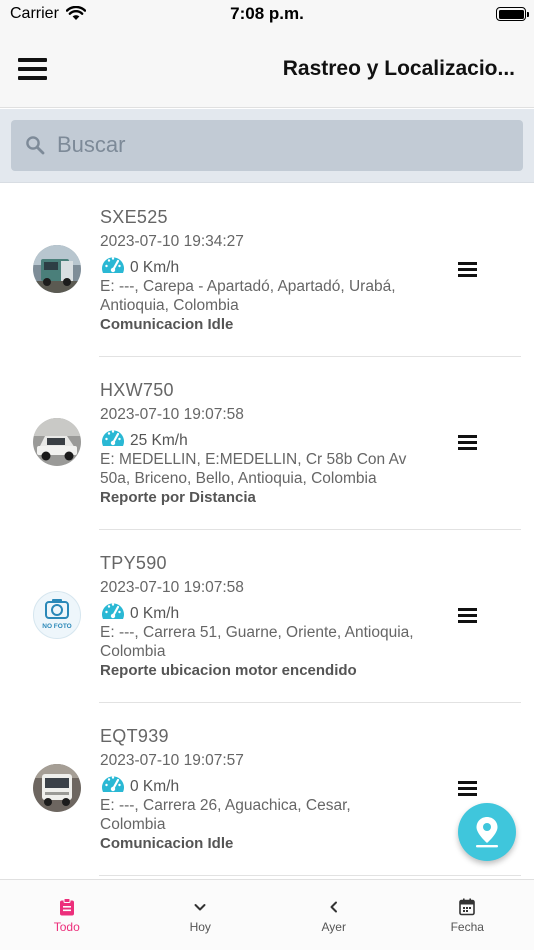 The image size is (534, 950). What do you see at coordinates (35, 147) in the screenshot?
I see `search-icon` at bounding box center [35, 147].